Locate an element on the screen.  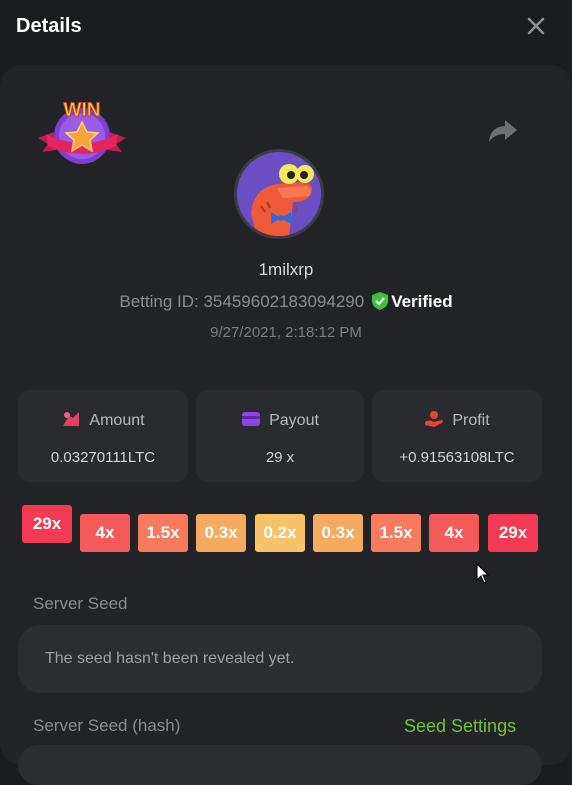
win-badge-icon: WIN is located at coordinates (82, 132).